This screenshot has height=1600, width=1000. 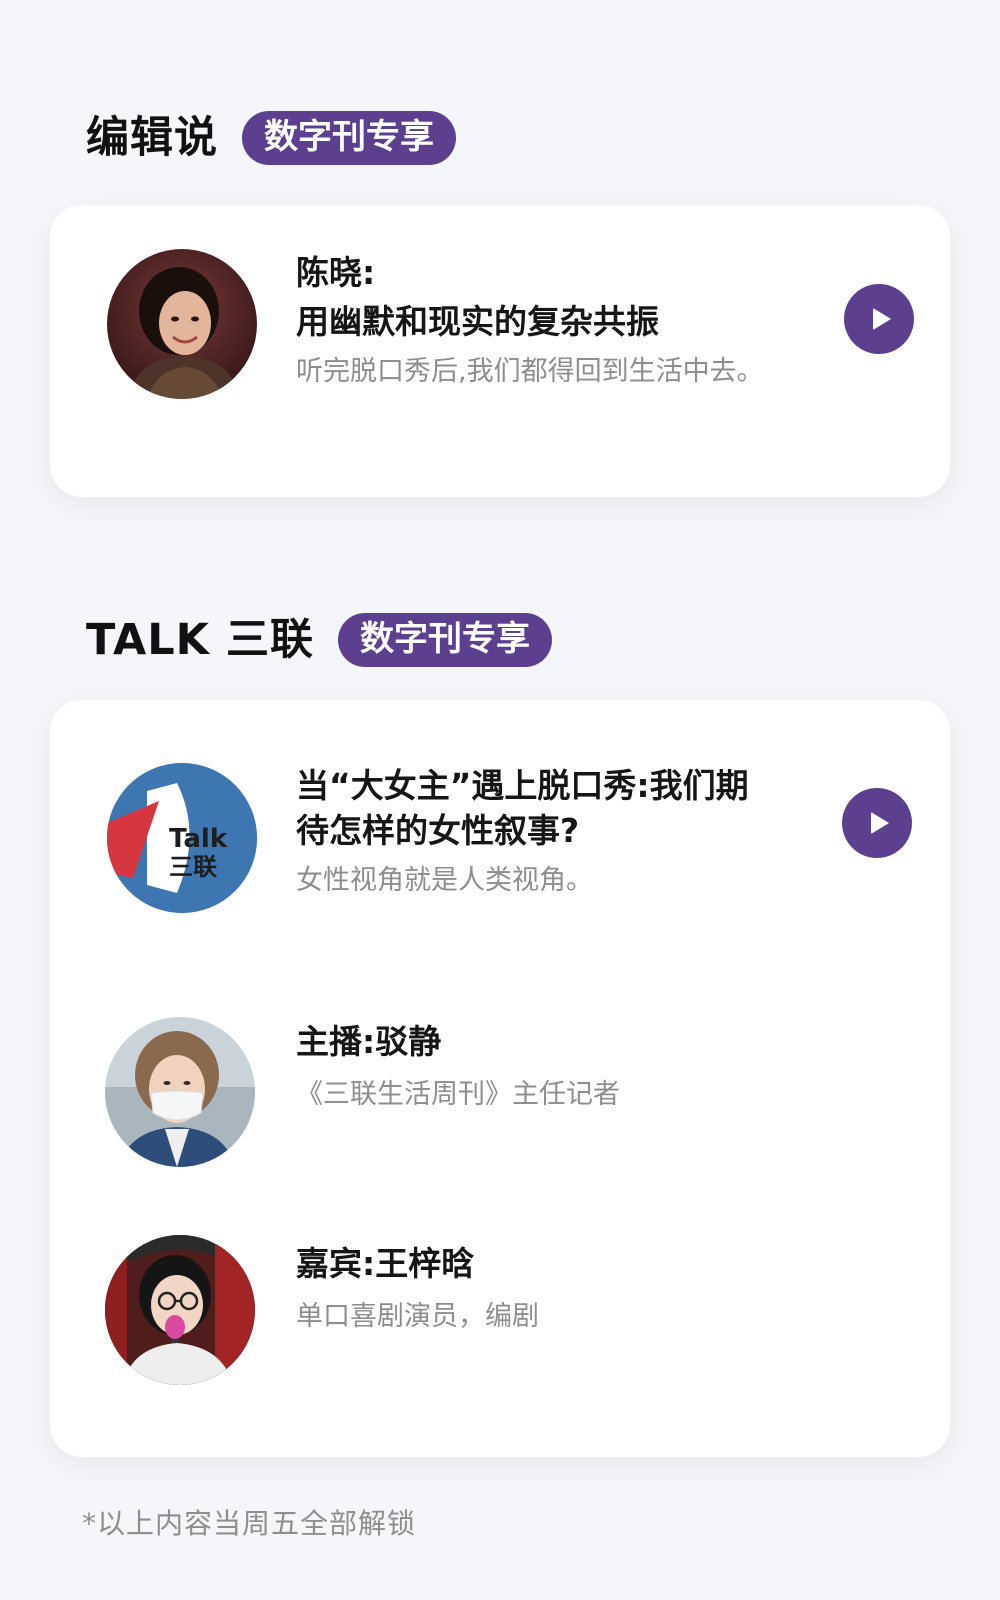 I want to click on talk-section-title: TALK 三联, so click(x=200, y=639).